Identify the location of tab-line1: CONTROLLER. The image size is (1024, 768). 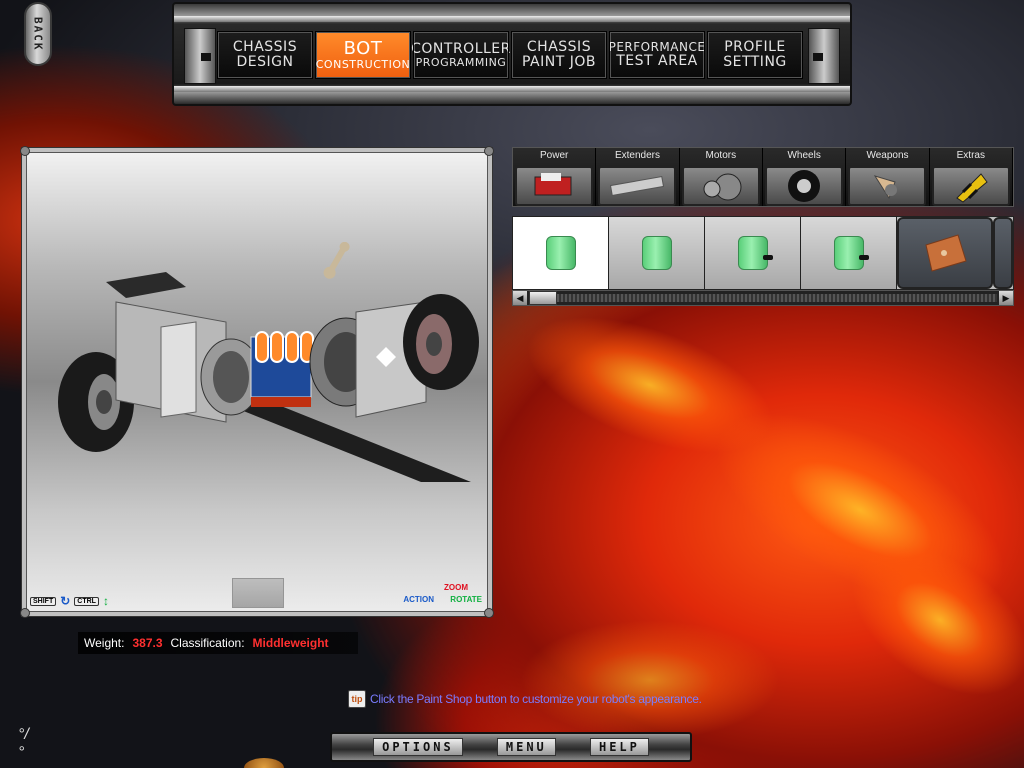
(461, 48).